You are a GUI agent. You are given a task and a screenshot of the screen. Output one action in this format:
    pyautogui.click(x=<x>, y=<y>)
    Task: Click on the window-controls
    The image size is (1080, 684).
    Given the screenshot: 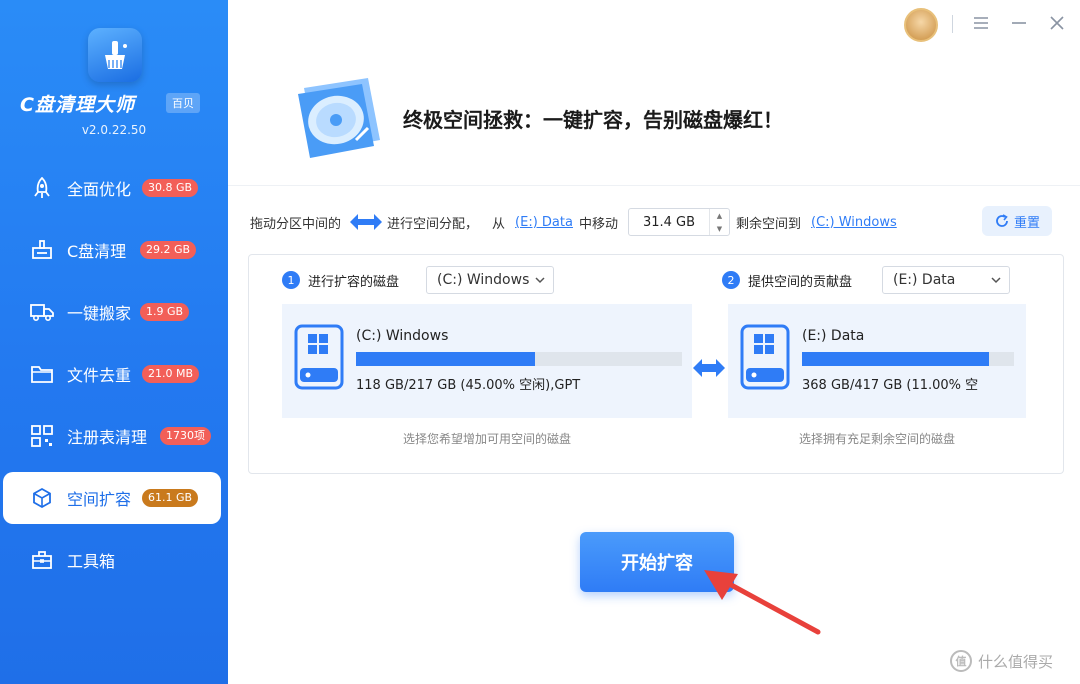 What is the action you would take?
    pyautogui.click(x=980, y=24)
    